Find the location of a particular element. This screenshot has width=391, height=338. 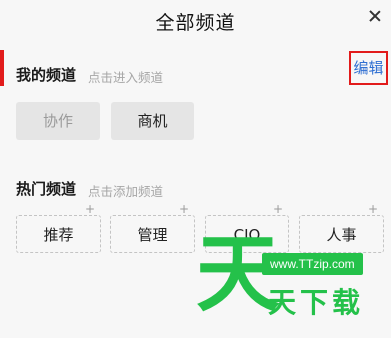

hot-chip-recommend: 推荐 + is located at coordinates (58, 228).